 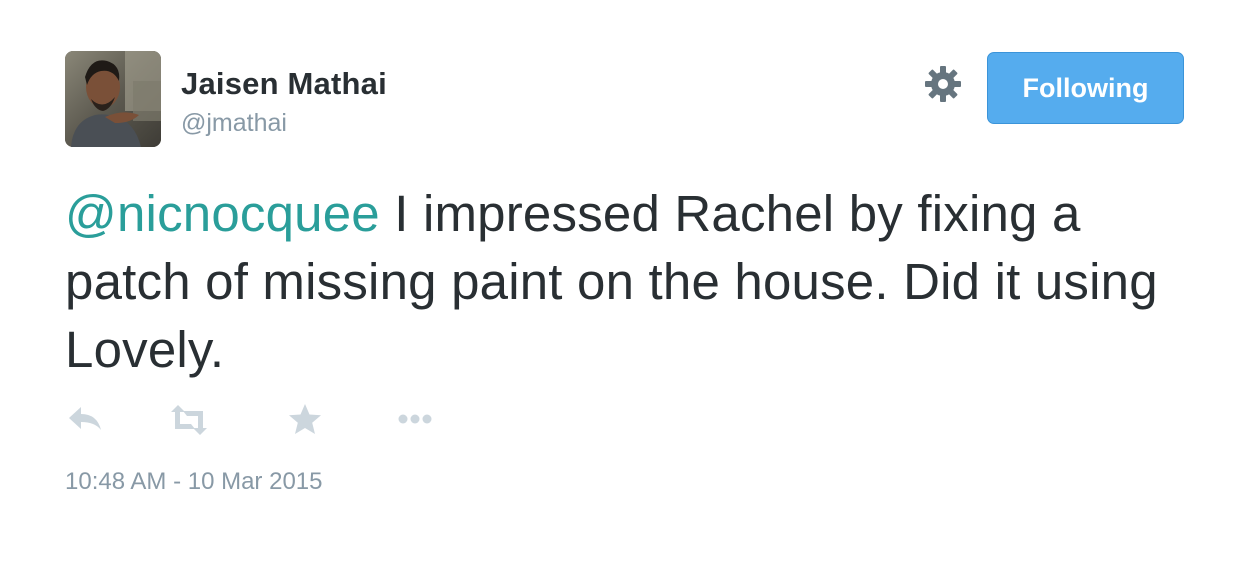 What do you see at coordinates (1085, 88) in the screenshot?
I see `following-button: Following` at bounding box center [1085, 88].